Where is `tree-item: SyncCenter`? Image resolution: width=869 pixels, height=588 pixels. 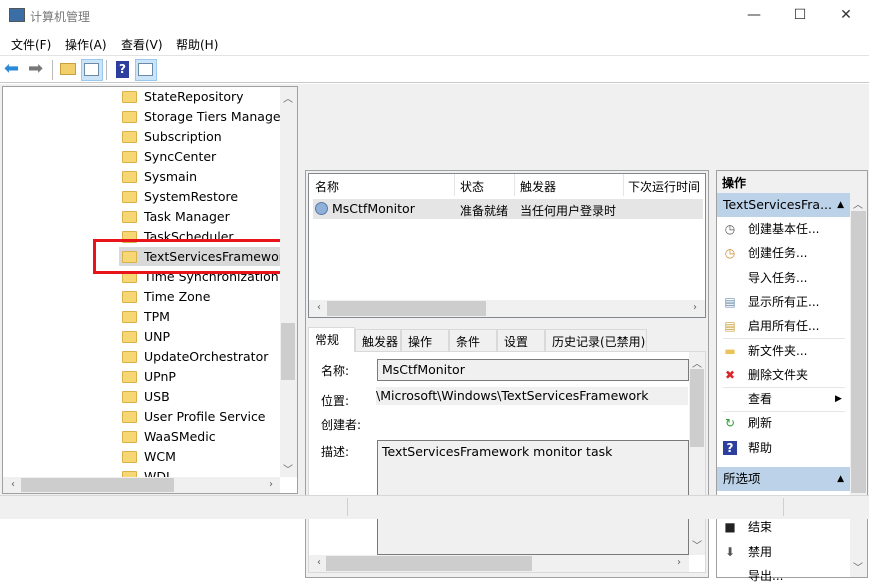
tree-item: SyncCenter is located at coordinates (200, 156).